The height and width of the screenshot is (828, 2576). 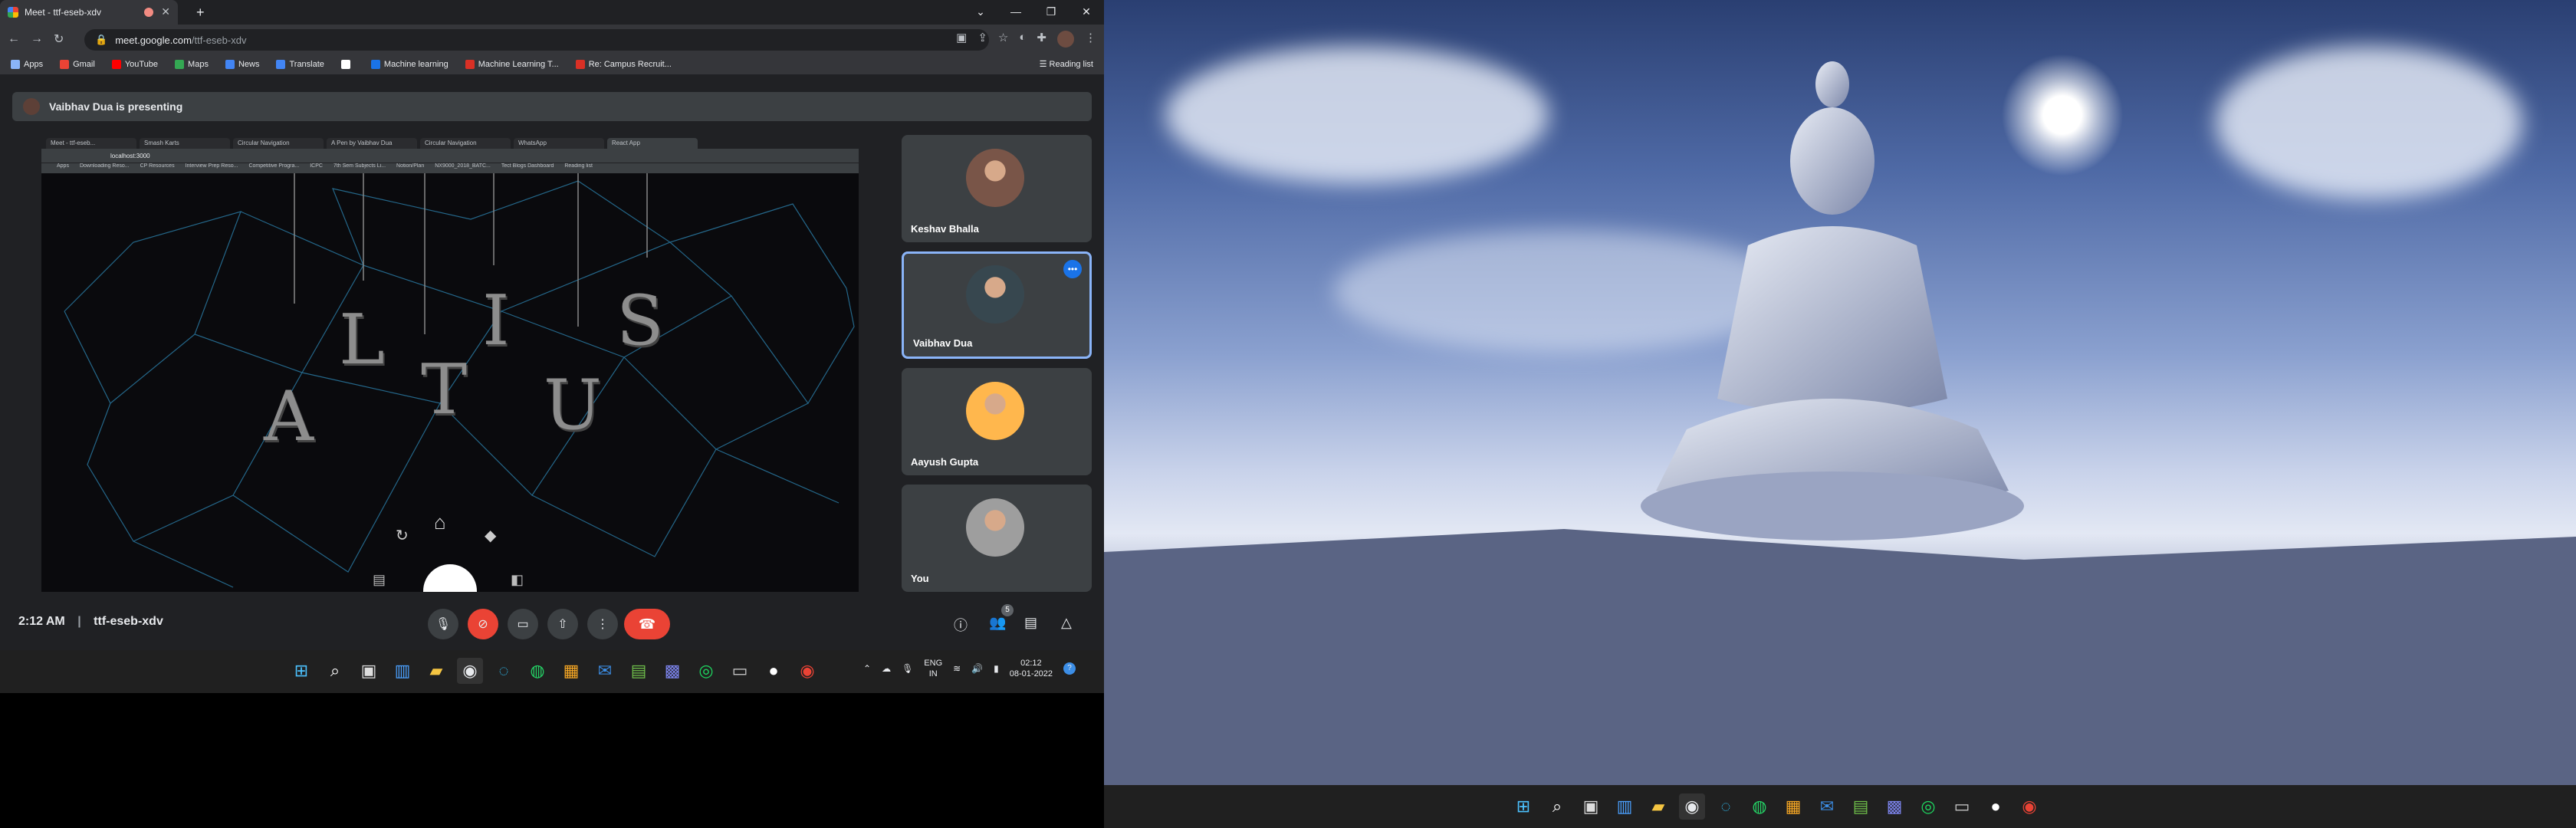 I want to click on maximize-button: ❐, so click(x=1051, y=13).